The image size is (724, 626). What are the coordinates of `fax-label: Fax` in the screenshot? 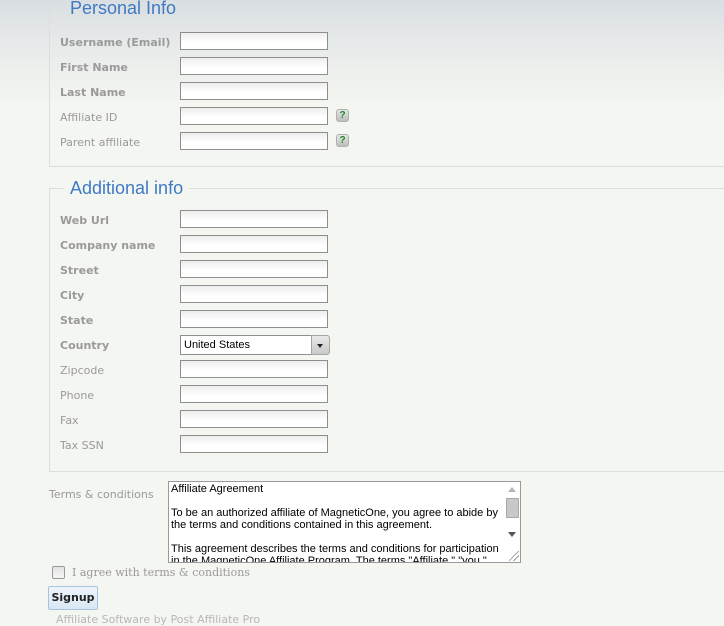 It's located at (69, 420).